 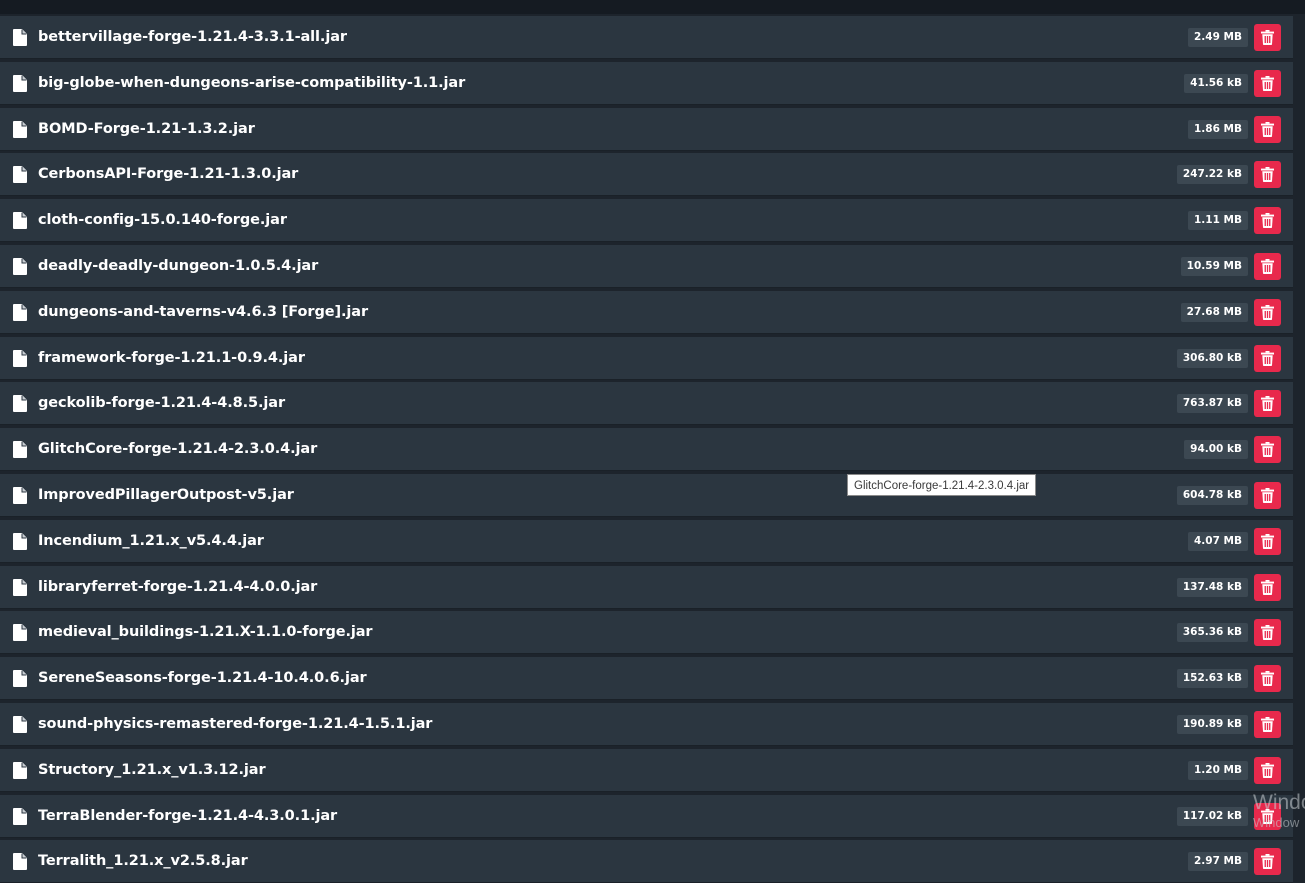 I want to click on file-name: cloth-config-15.0.140-forge.jar, so click(x=162, y=220).